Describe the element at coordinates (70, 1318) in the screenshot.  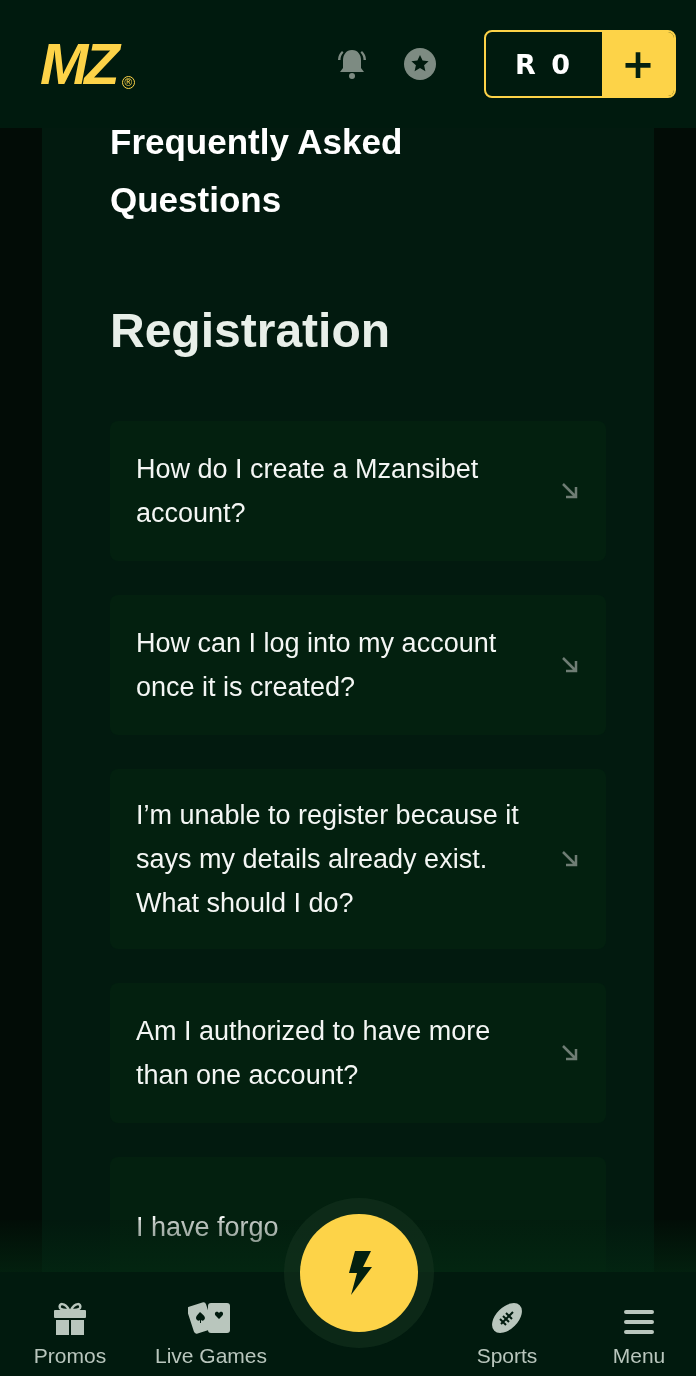
I see `gift-icon` at that location.